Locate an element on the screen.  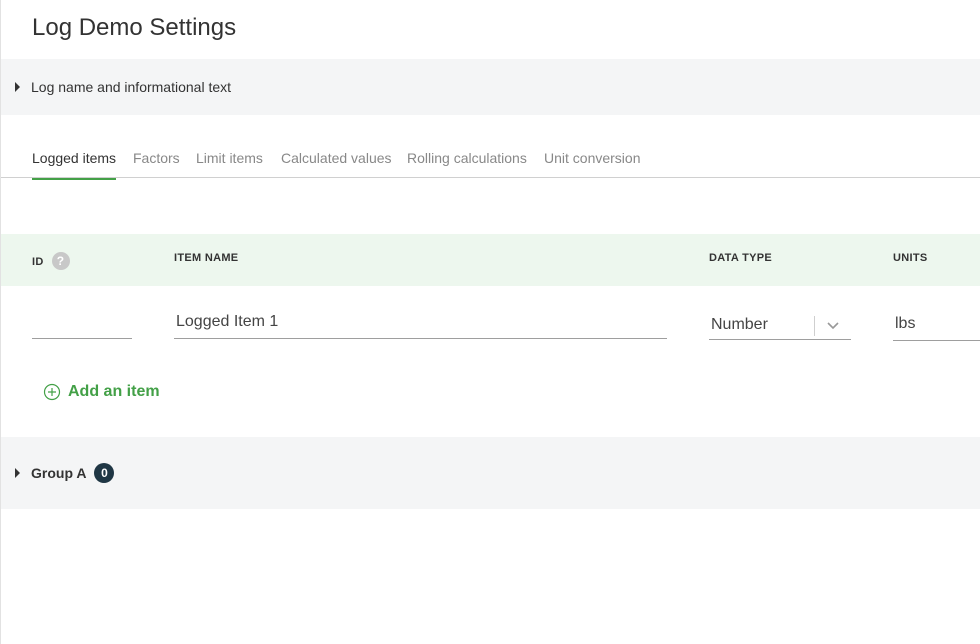
item-name-field is located at coordinates (420, 324).